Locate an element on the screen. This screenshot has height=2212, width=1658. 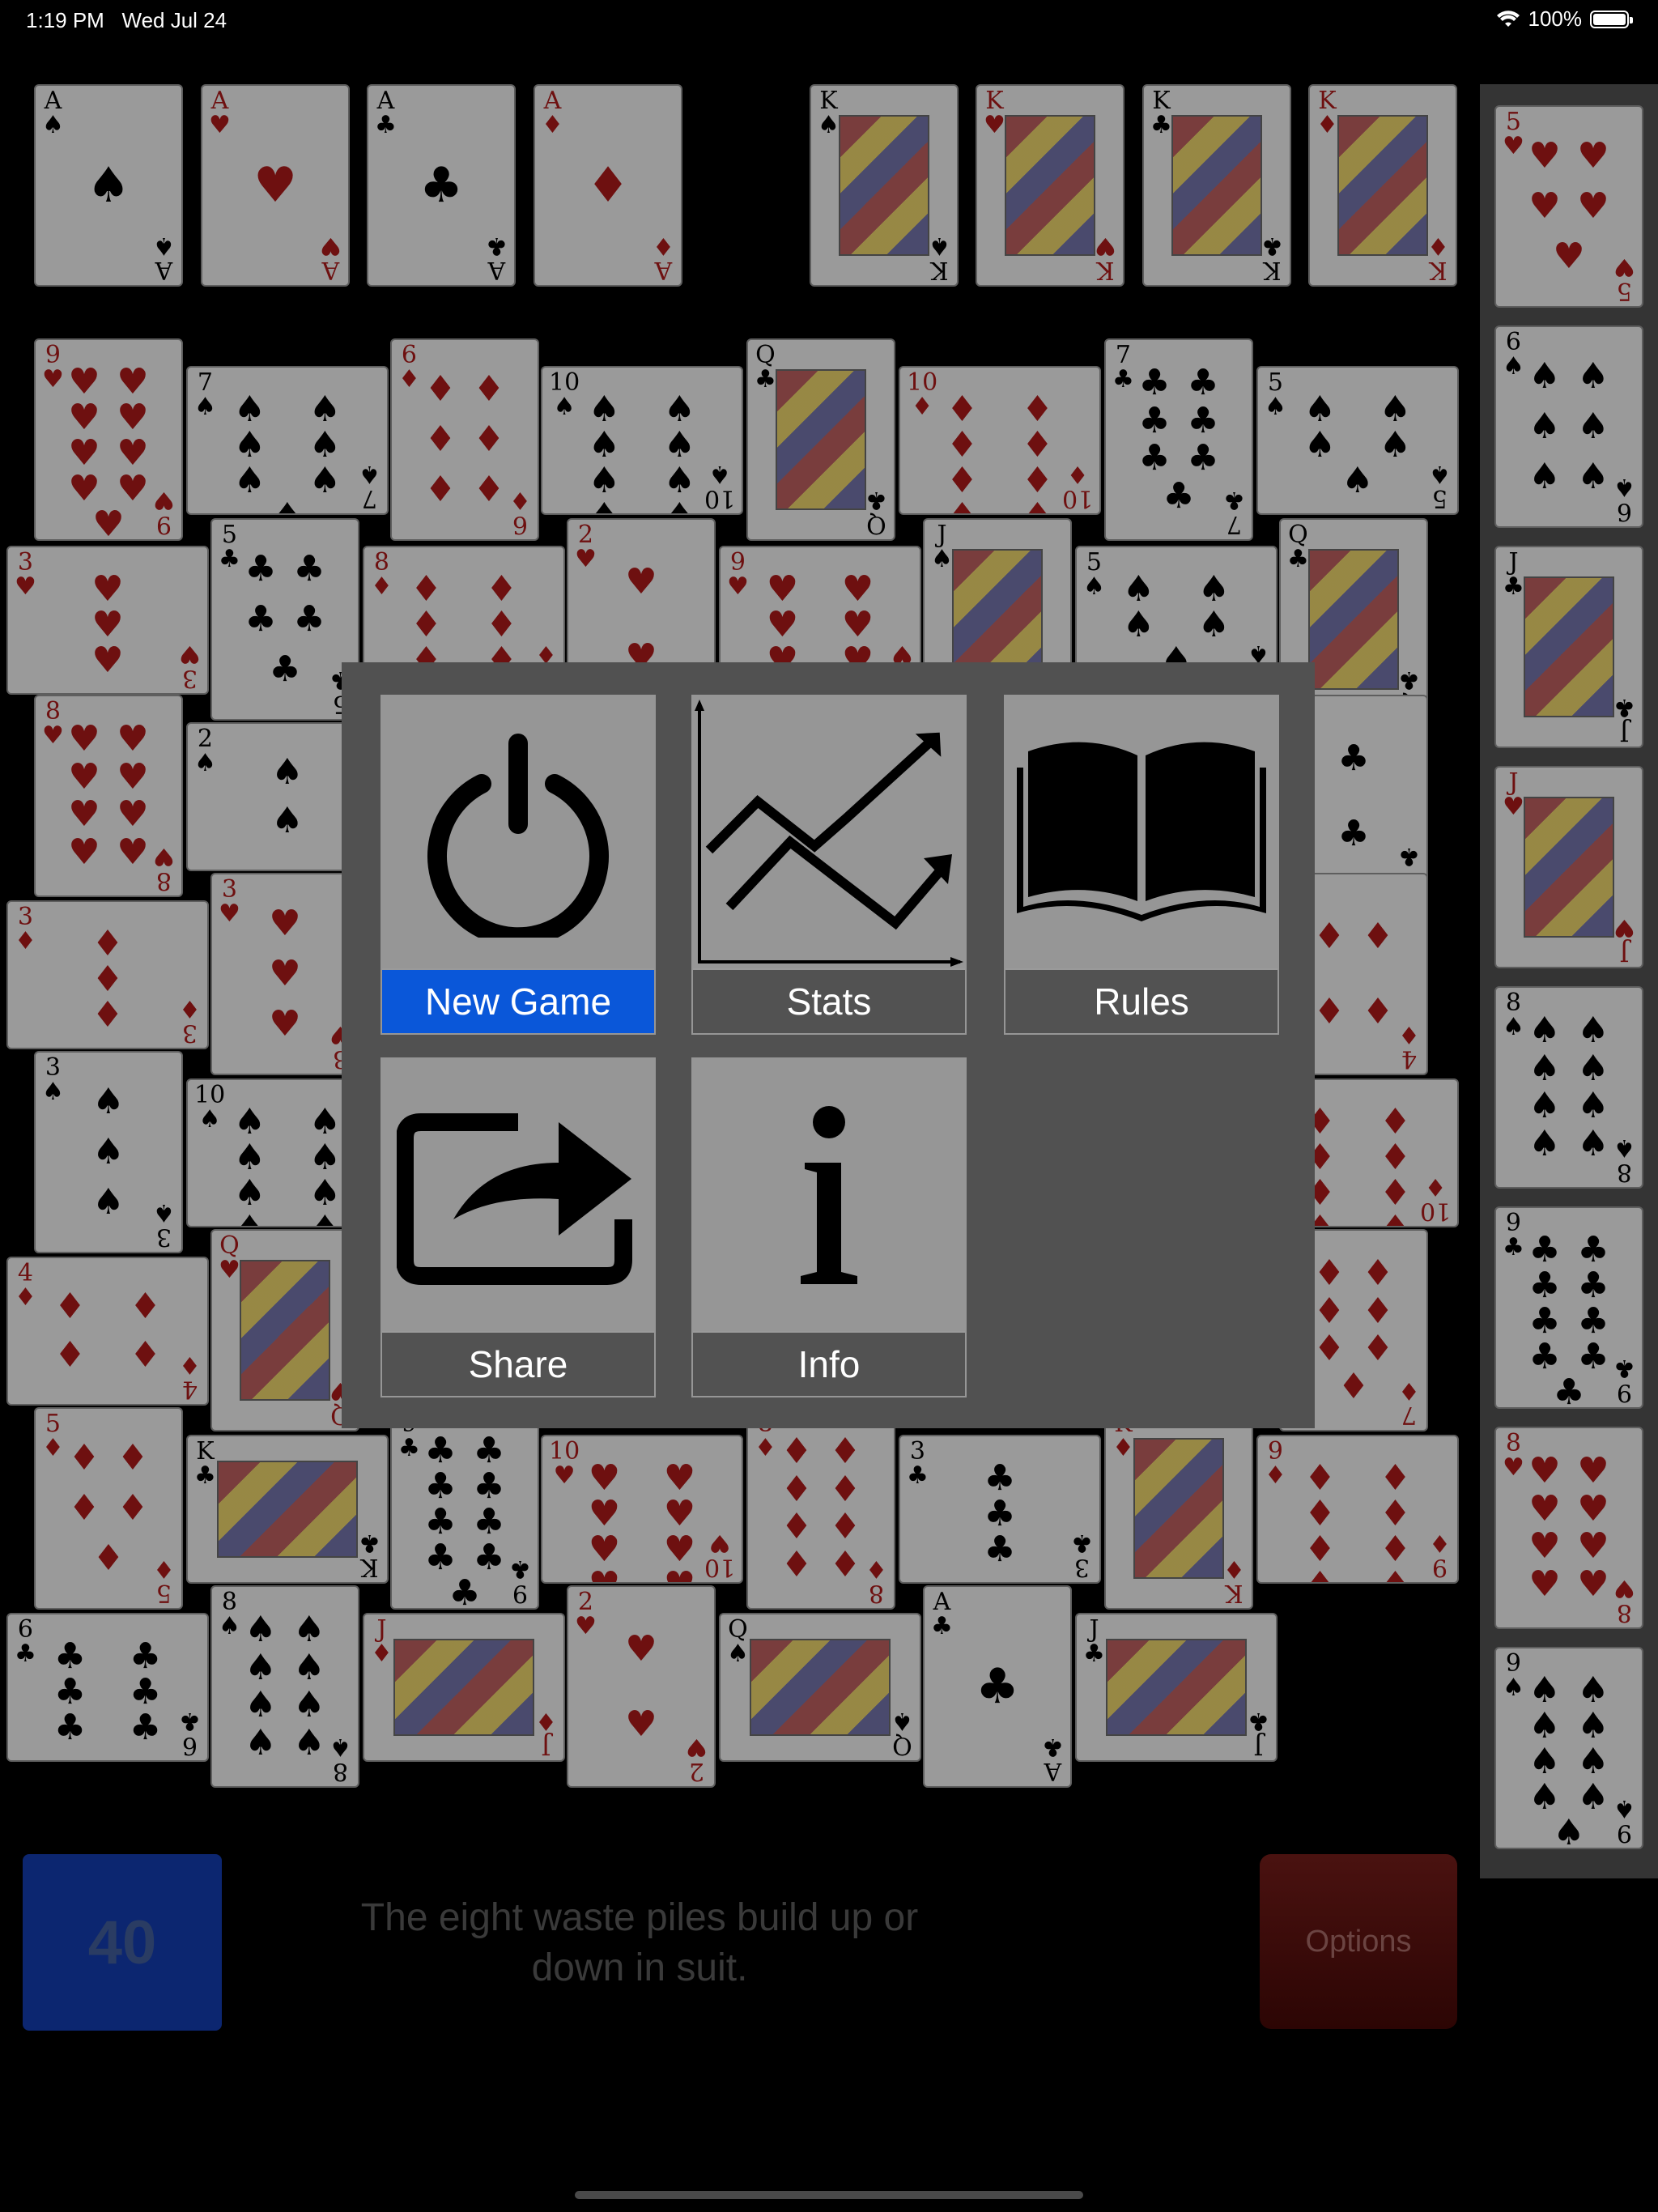
waste-pile-card: 9♣9♣♣♣♣♣♣♣♣♣♣ is located at coordinates (464, 1508).